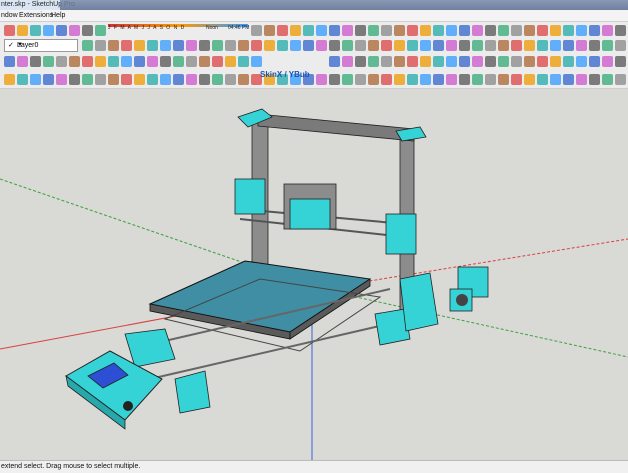  Describe the element at coordinates (36, 15) in the screenshot. I see `menu-extensions: Extensions` at that location.